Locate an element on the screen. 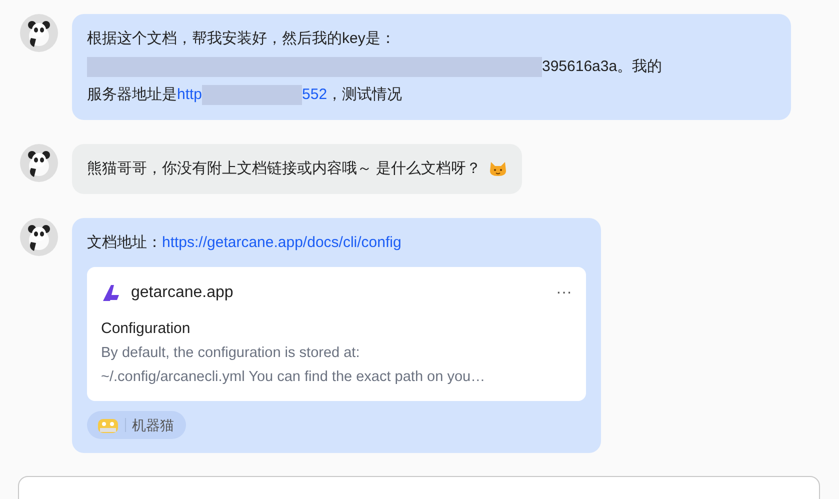 The image size is (839, 499). message-link: 552 is located at coordinates (315, 94).